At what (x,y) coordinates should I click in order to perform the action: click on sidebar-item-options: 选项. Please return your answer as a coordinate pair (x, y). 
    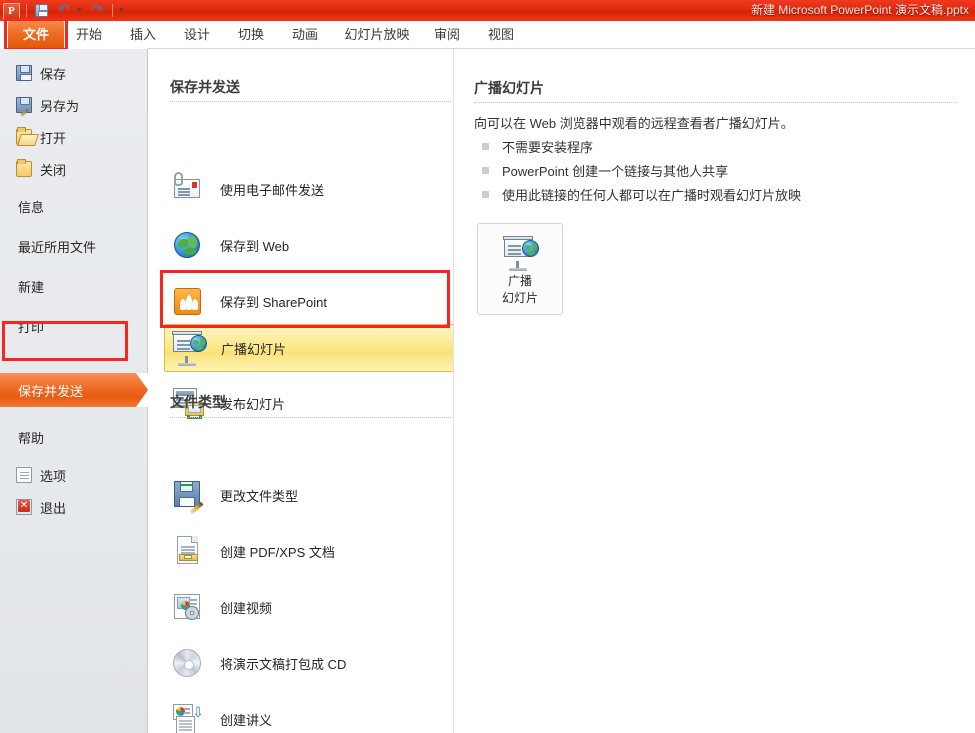
    Looking at the image, I should click on (74, 475).